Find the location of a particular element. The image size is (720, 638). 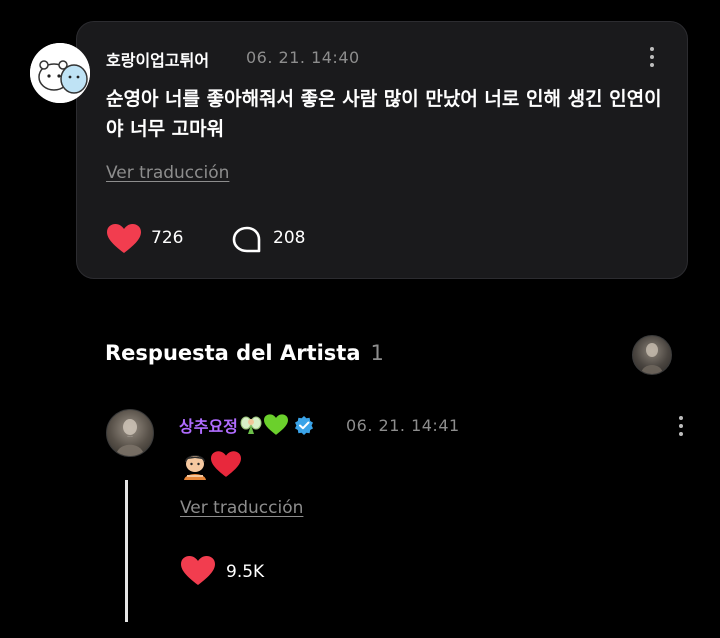

artist-reply-header: Respuesta del Artista 1 is located at coordinates (244, 353).